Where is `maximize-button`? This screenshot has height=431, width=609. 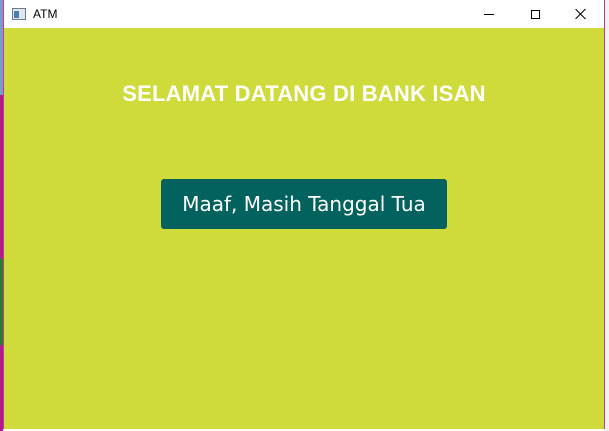
maximize-button is located at coordinates (535, 14).